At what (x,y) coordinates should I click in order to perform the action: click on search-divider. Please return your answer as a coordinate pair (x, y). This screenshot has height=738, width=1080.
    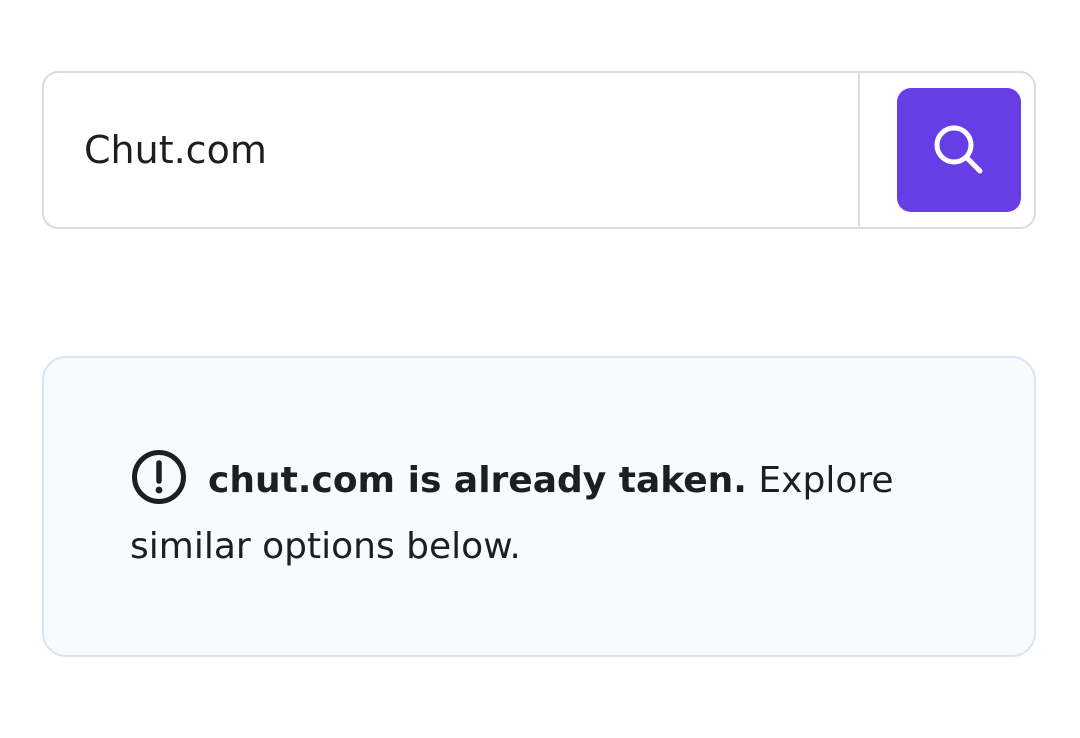
    Looking at the image, I should click on (859, 150).